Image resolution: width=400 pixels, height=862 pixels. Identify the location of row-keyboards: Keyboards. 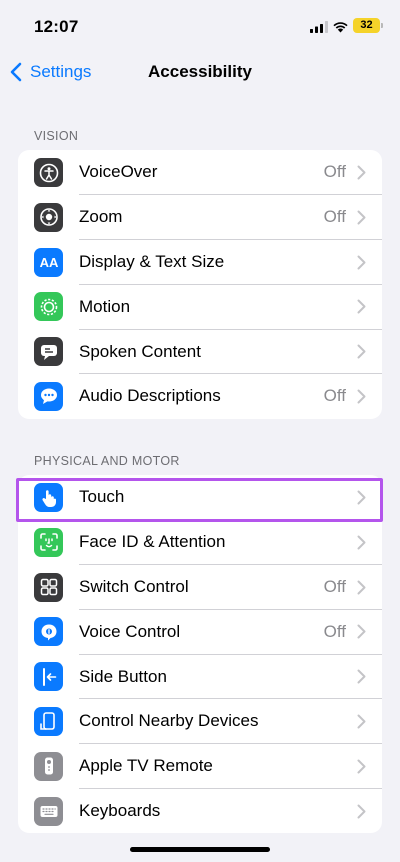
(200, 811).